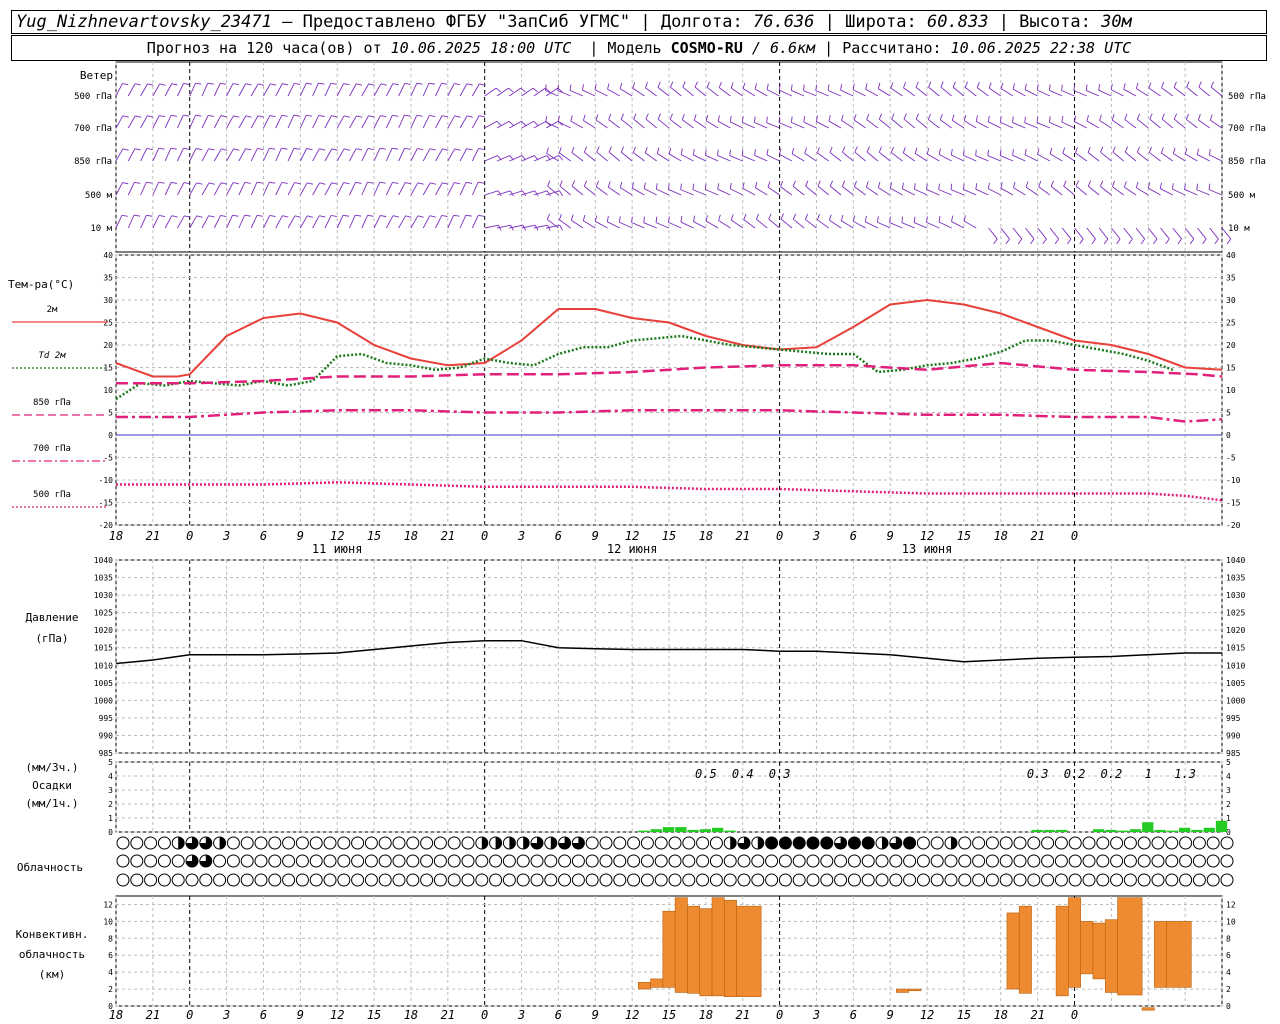  I want to click on pressure-unit: (гПа), so click(51, 638).